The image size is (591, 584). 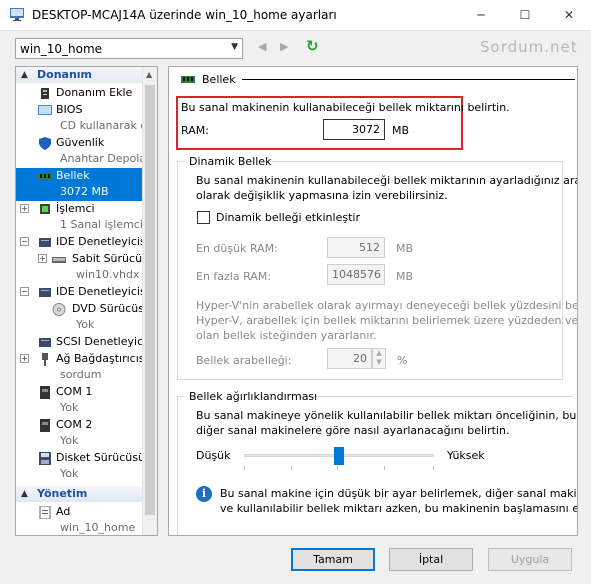 I want to click on tree-item-security: Güvenlik Anahtar Depolam, so click(x=86, y=151).